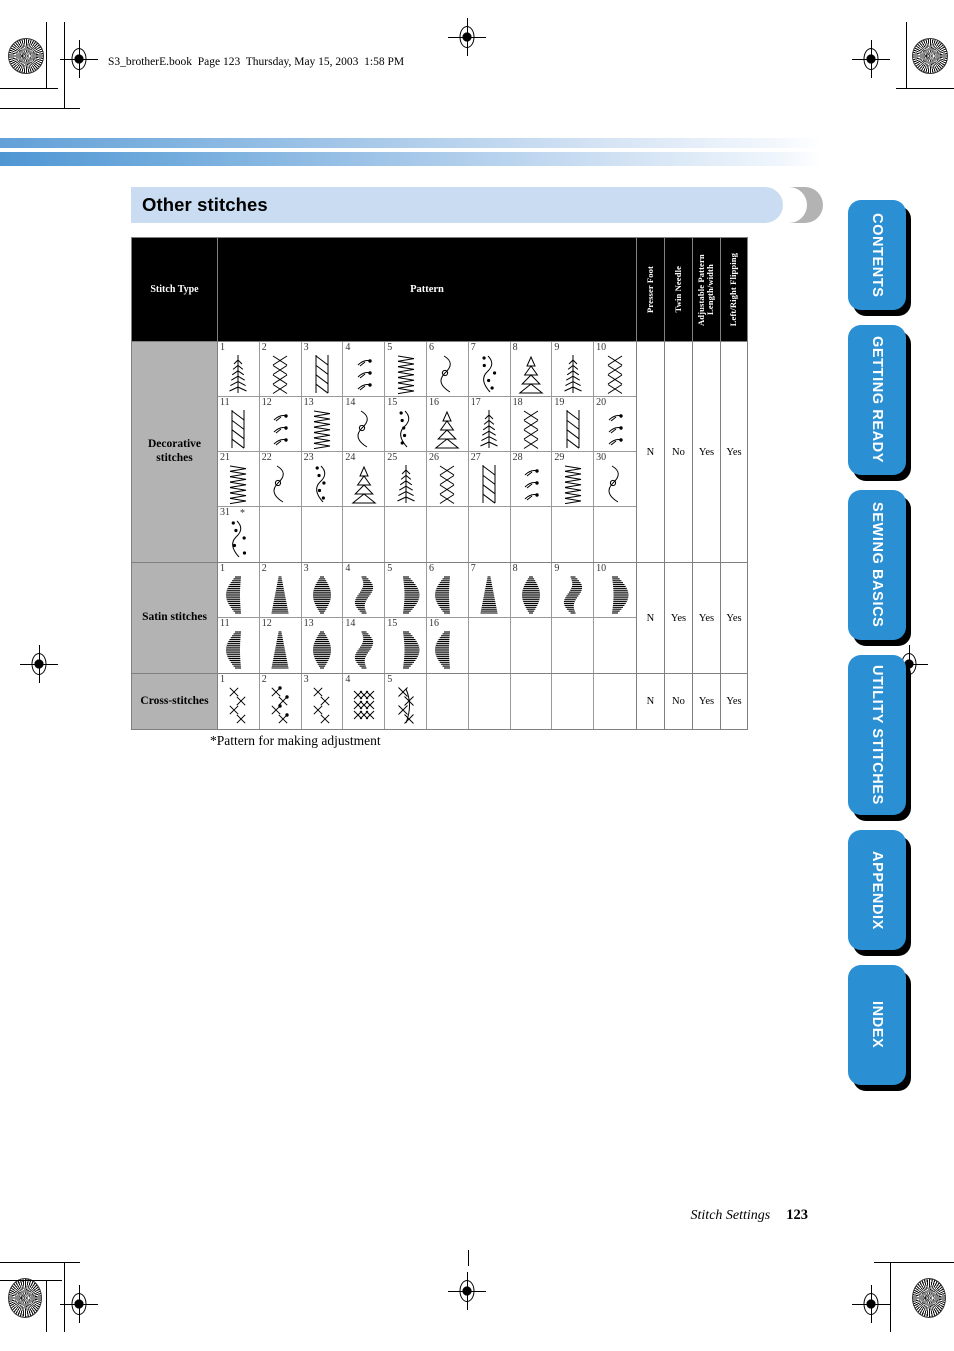  Describe the element at coordinates (706, 618) in the screenshot. I see `attr-adjustable-pattern: Yes` at that location.